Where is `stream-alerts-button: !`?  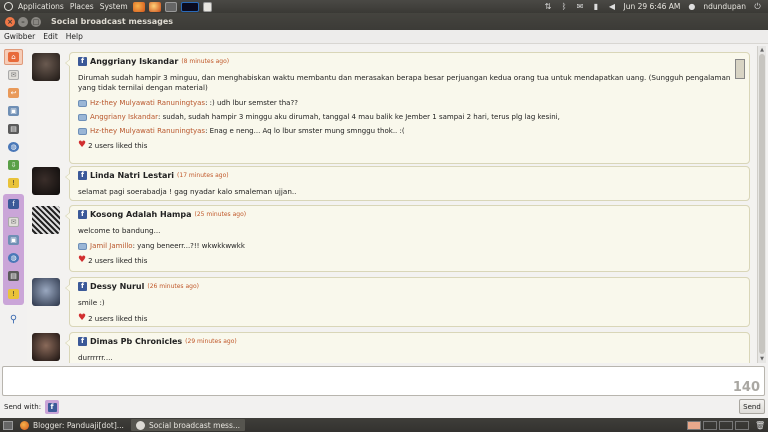 stream-alerts-button: ! is located at coordinates (13, 183).